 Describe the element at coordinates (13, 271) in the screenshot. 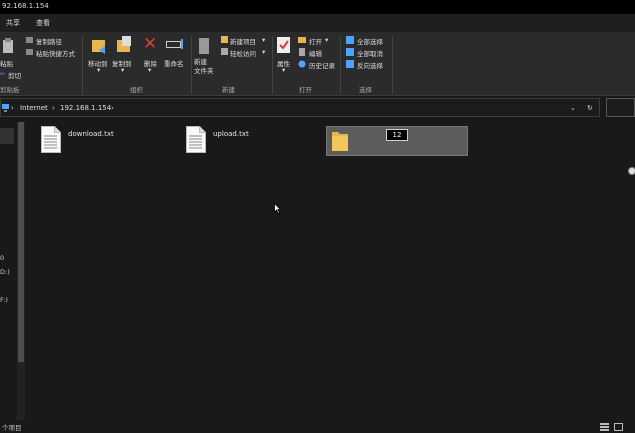

I see `navigation-pane: 0 D:) F:)` at that location.